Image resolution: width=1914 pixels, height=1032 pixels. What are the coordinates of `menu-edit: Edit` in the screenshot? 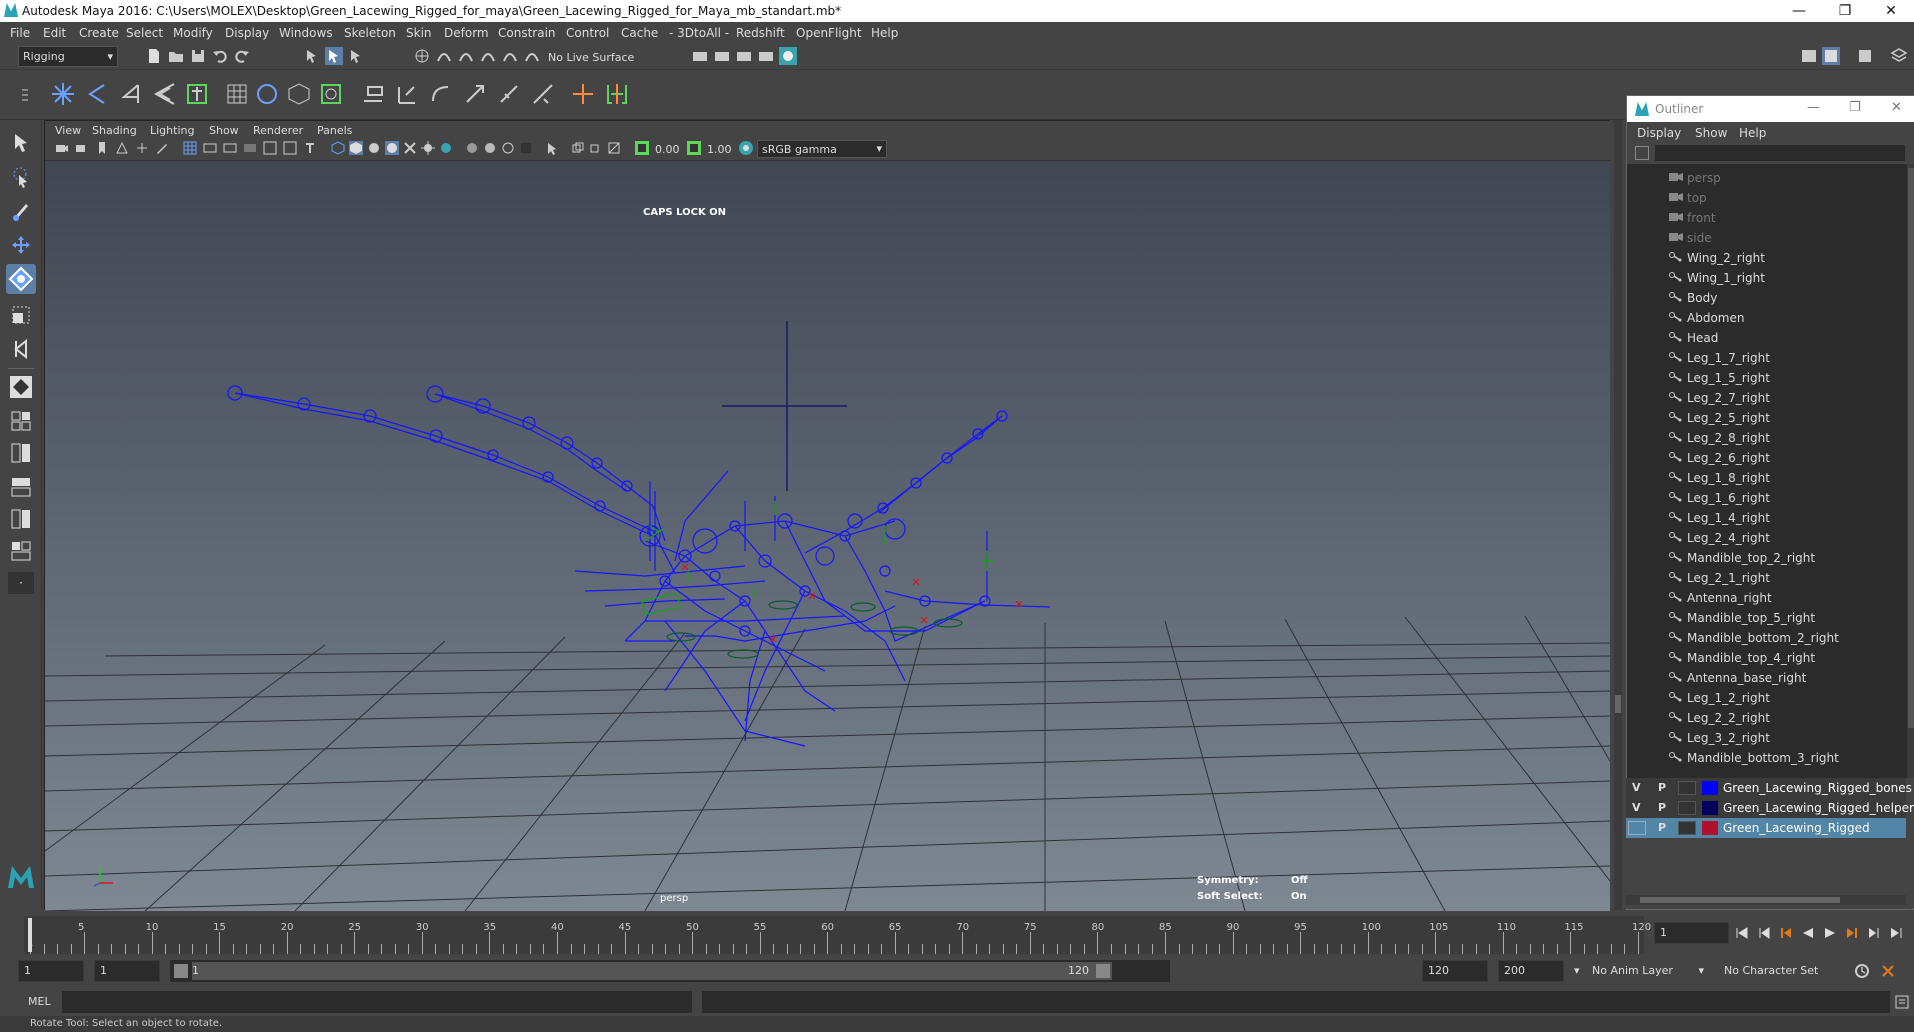 It's located at (54, 33).